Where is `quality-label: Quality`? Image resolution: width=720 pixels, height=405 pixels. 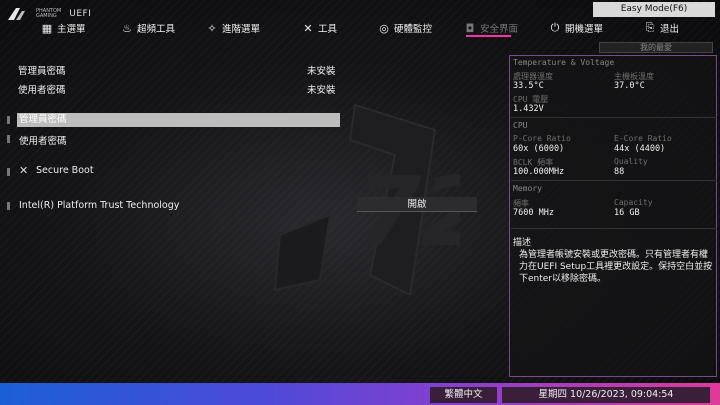
quality-label: Quality is located at coordinates (631, 161).